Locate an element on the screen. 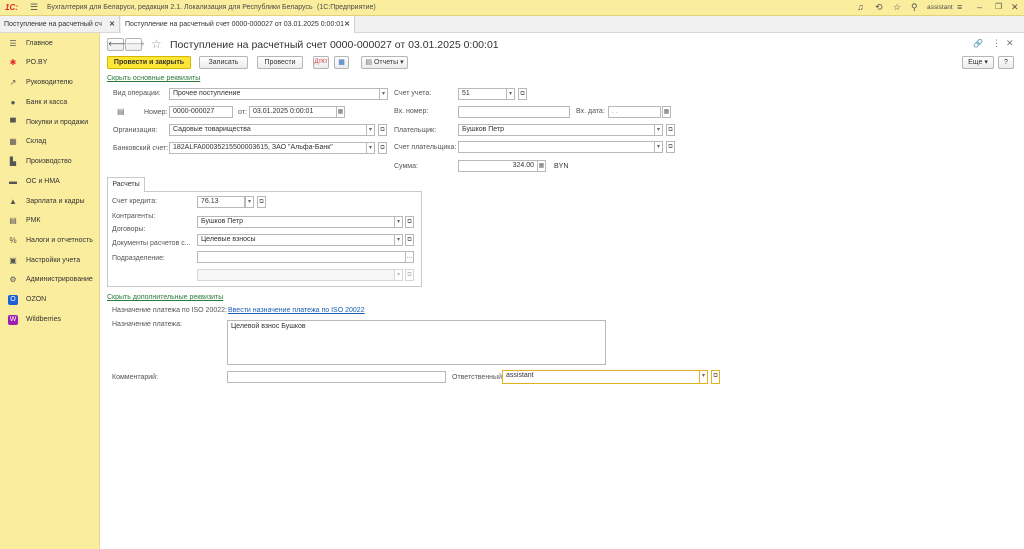  sidebar-item-salary: ▲ Зарплата и кадры is located at coordinates (50, 202).